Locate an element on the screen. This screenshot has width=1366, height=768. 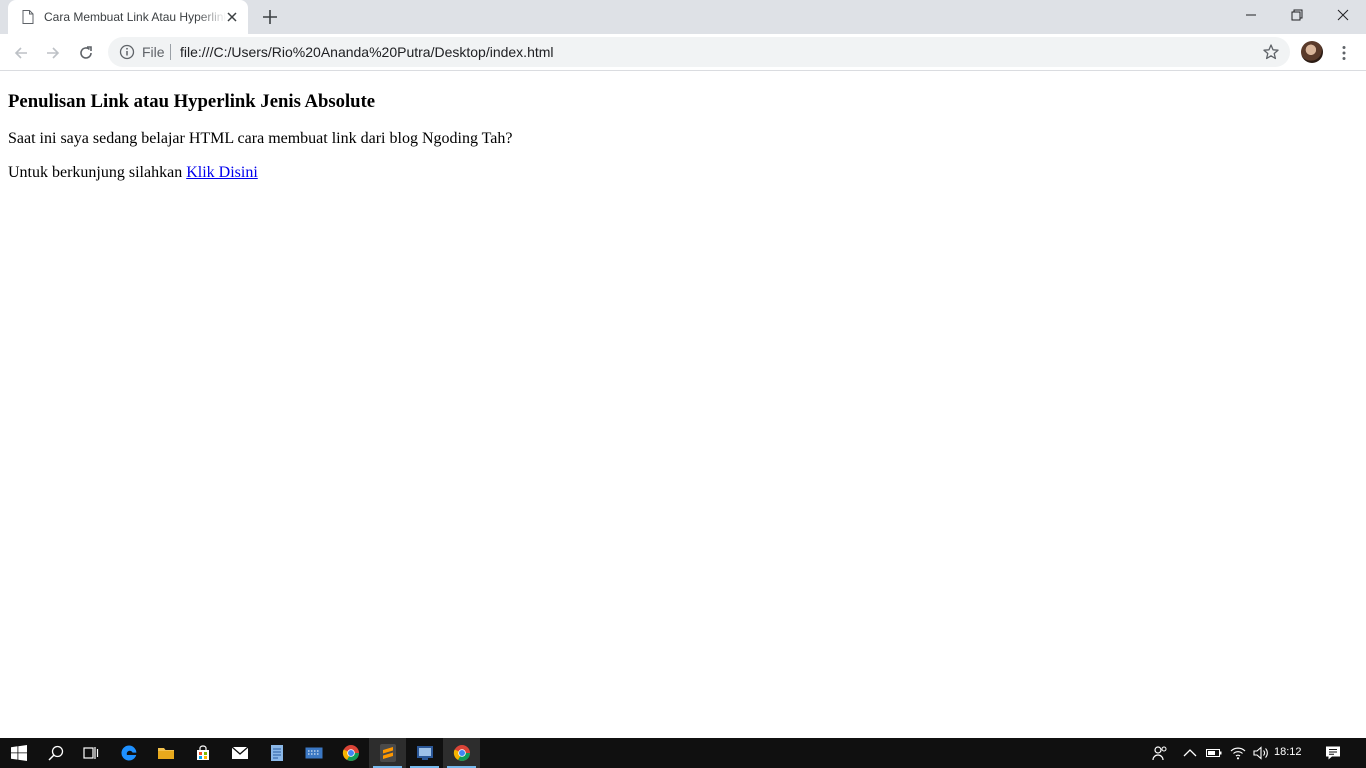
wifi-icon is located at coordinates (1238, 753).